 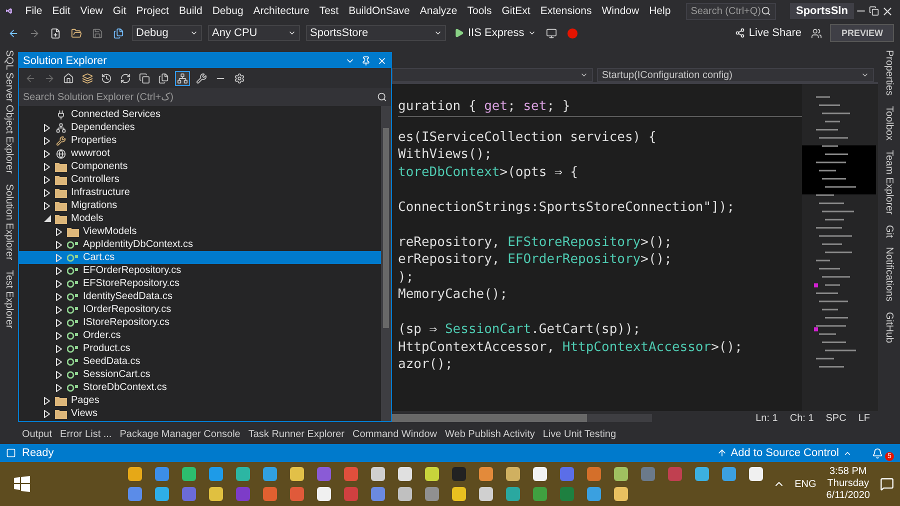 I want to click on run-button: IIS Express, so click(x=495, y=33).